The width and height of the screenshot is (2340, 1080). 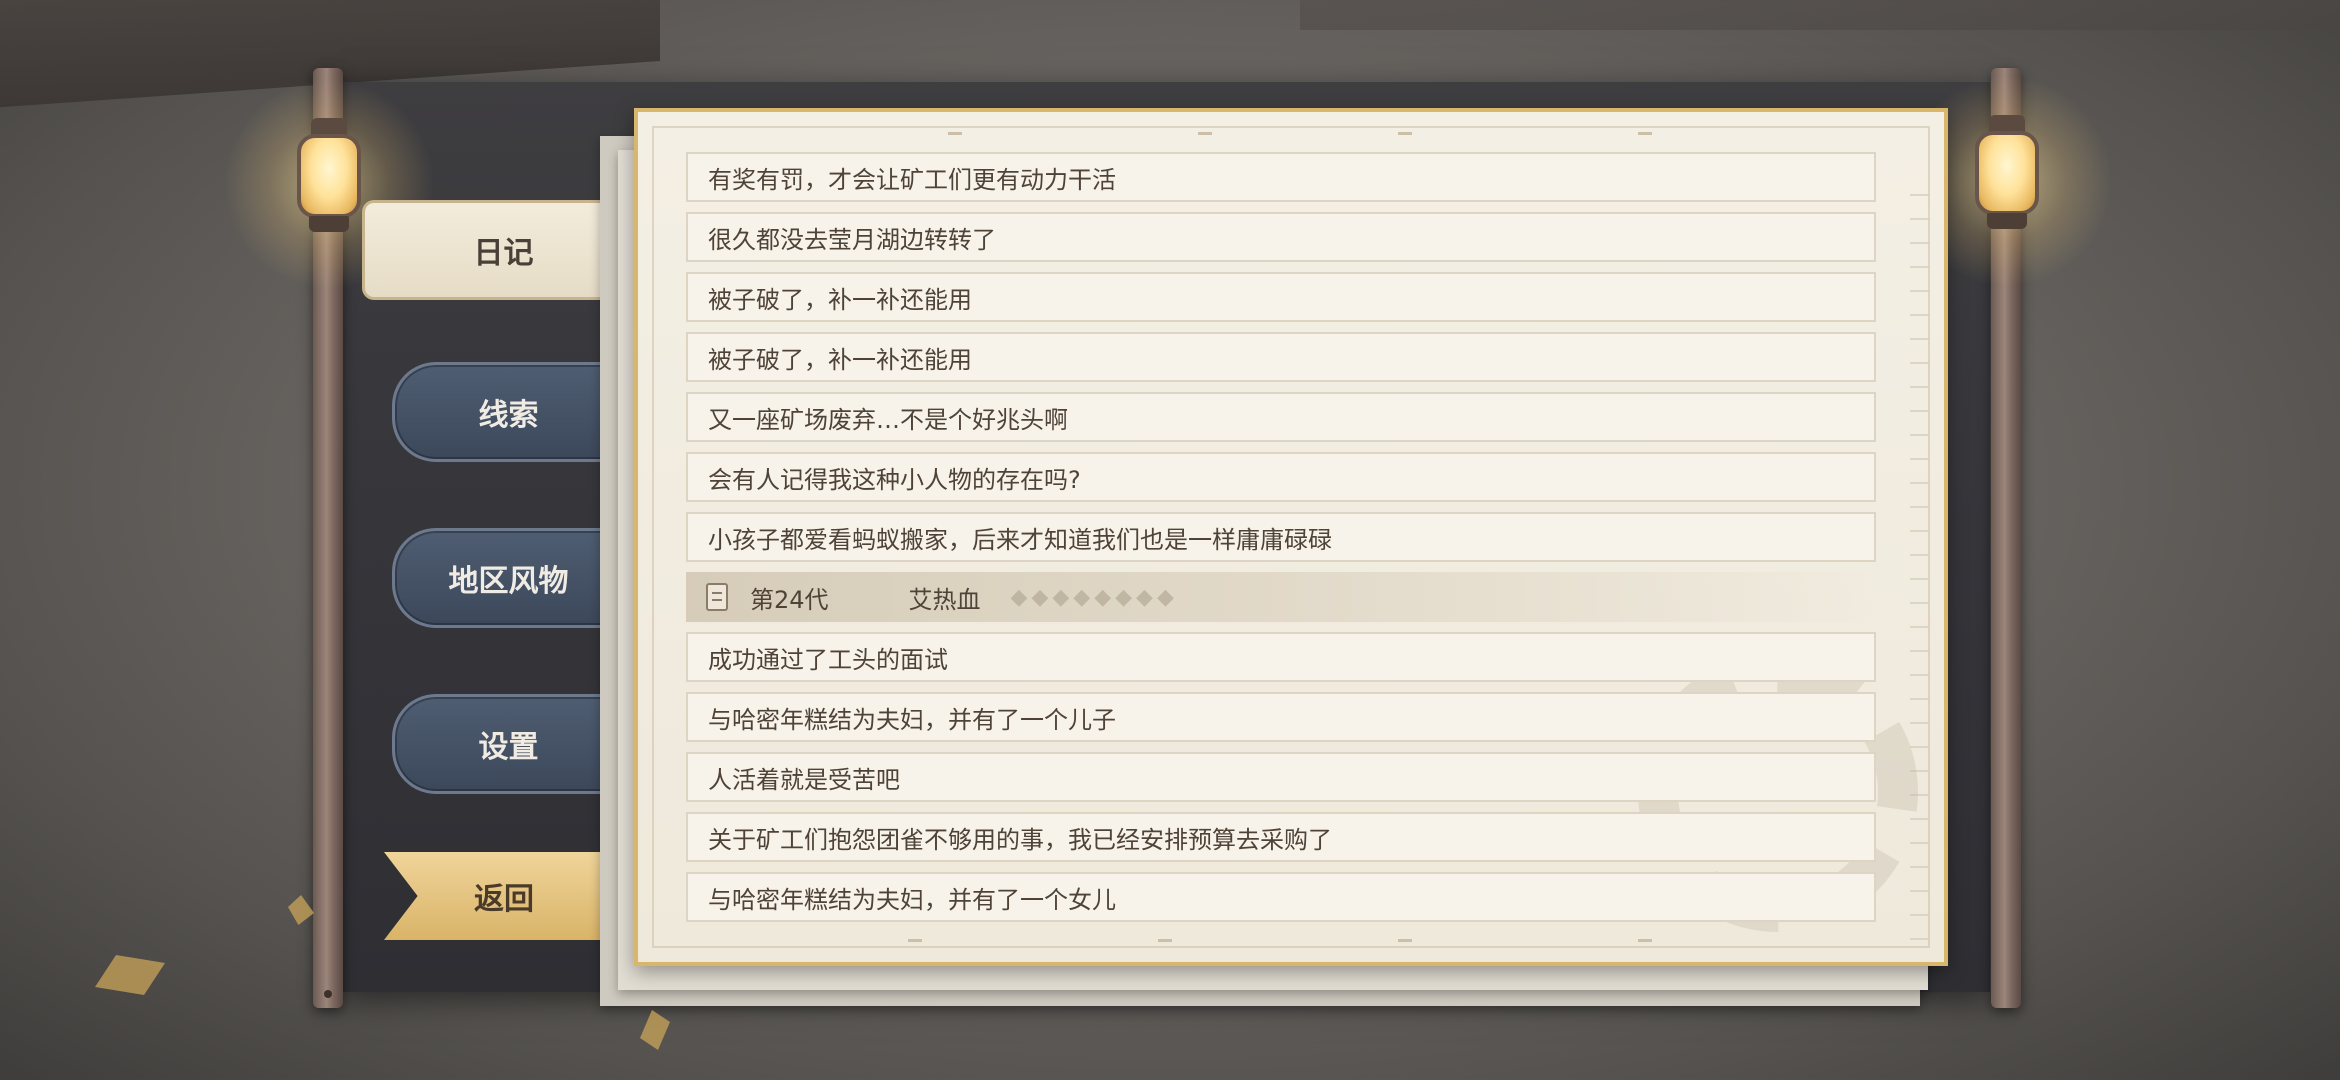 I want to click on generation-name: 艾热血, so click(x=944, y=599).